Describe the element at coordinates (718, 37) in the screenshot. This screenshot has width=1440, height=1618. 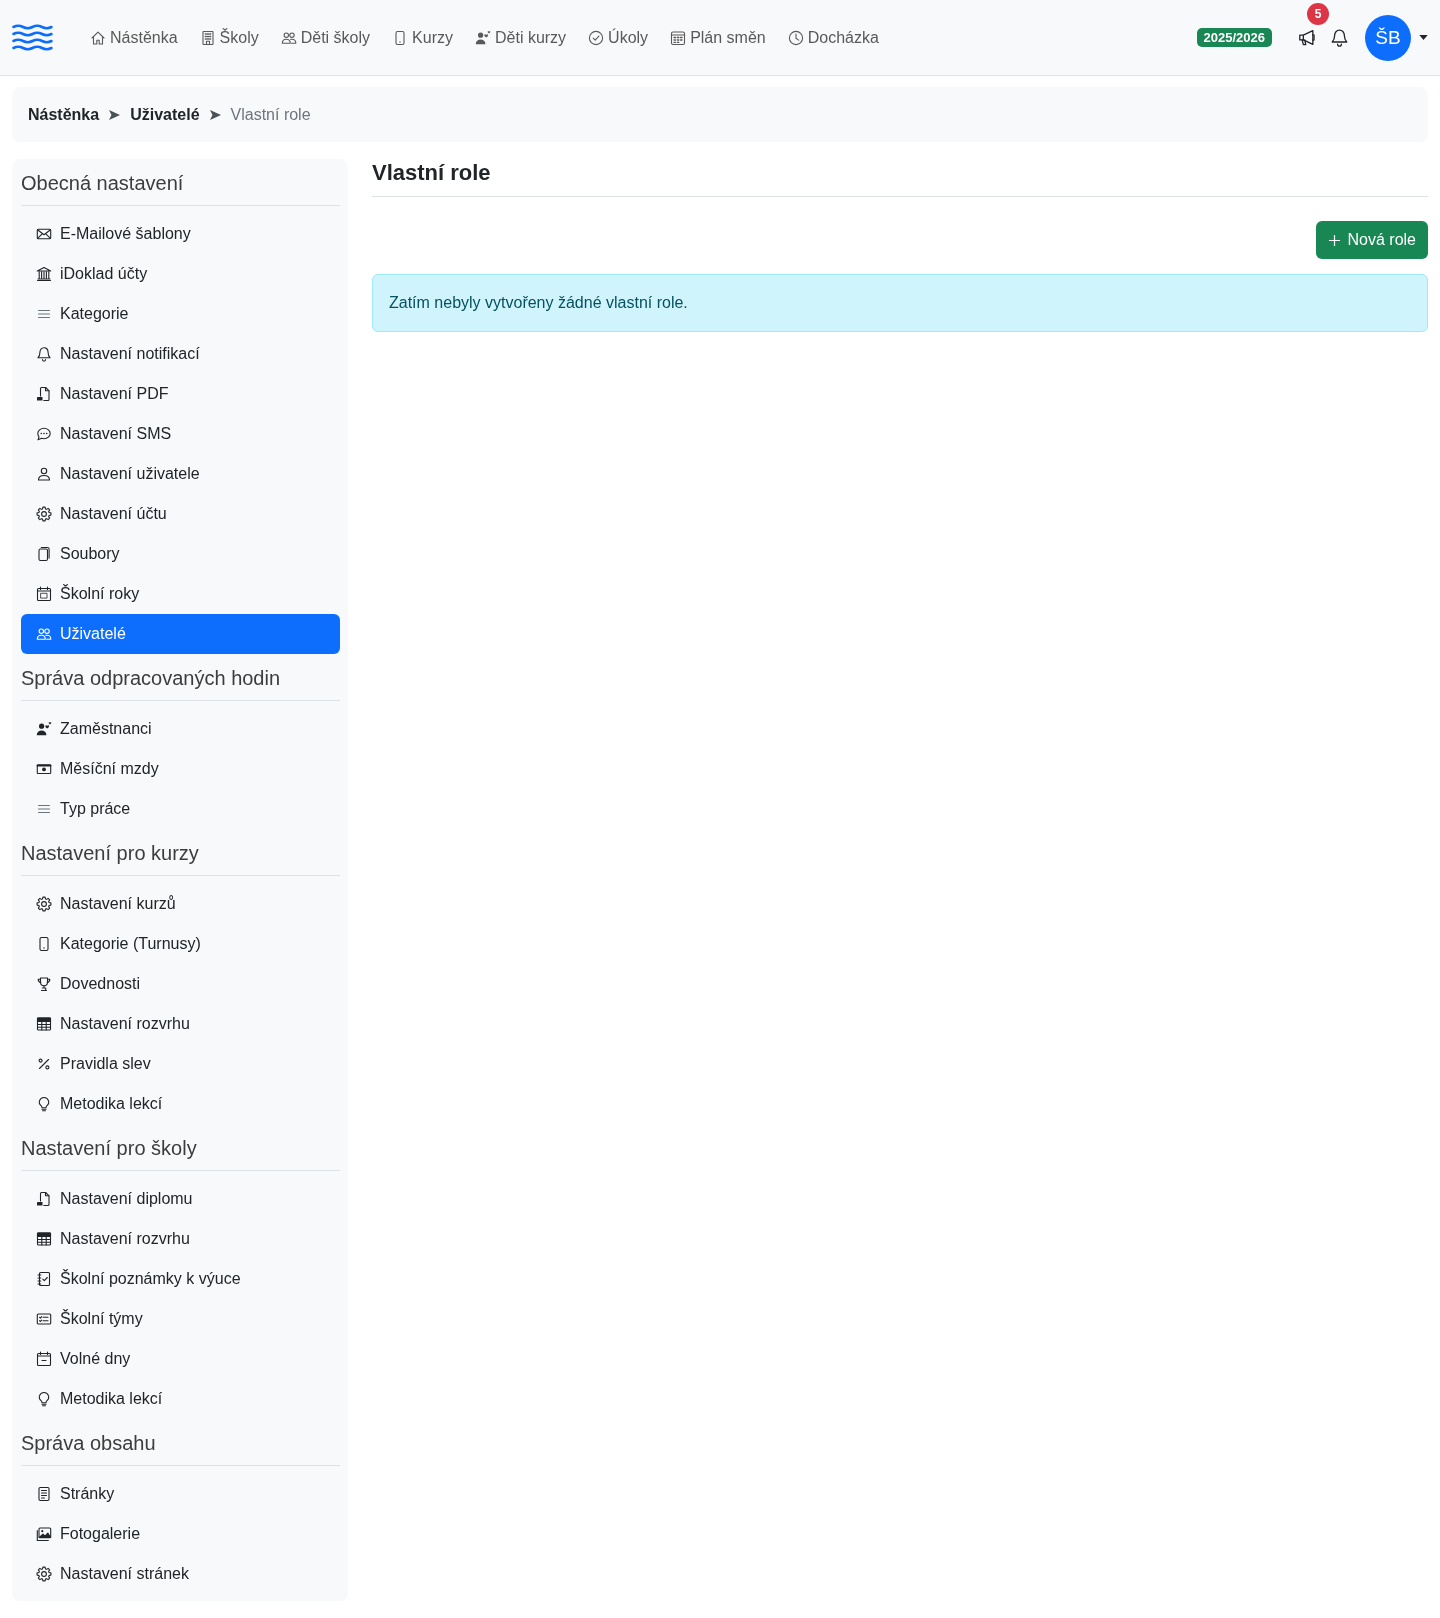
I see `nav-link: Plán směn` at that location.